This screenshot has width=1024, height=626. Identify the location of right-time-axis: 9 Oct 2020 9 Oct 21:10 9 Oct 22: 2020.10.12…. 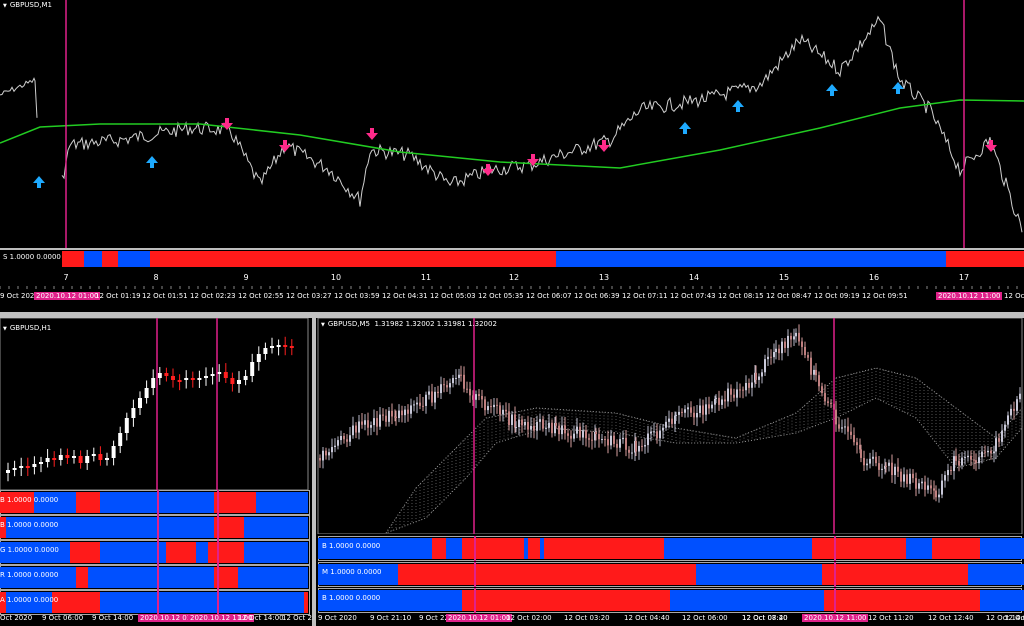
(670, 620).